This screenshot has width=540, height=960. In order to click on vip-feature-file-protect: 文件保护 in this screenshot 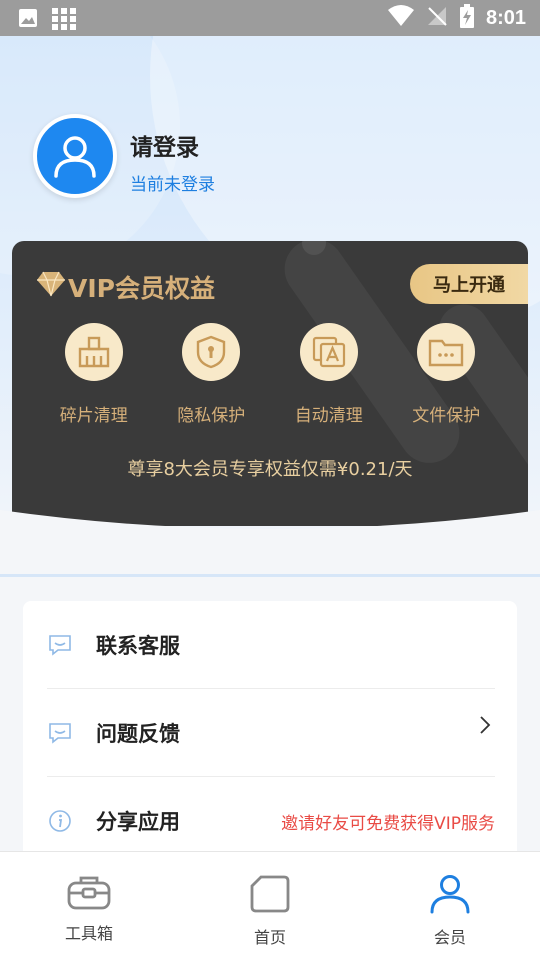, I will do `click(447, 374)`.